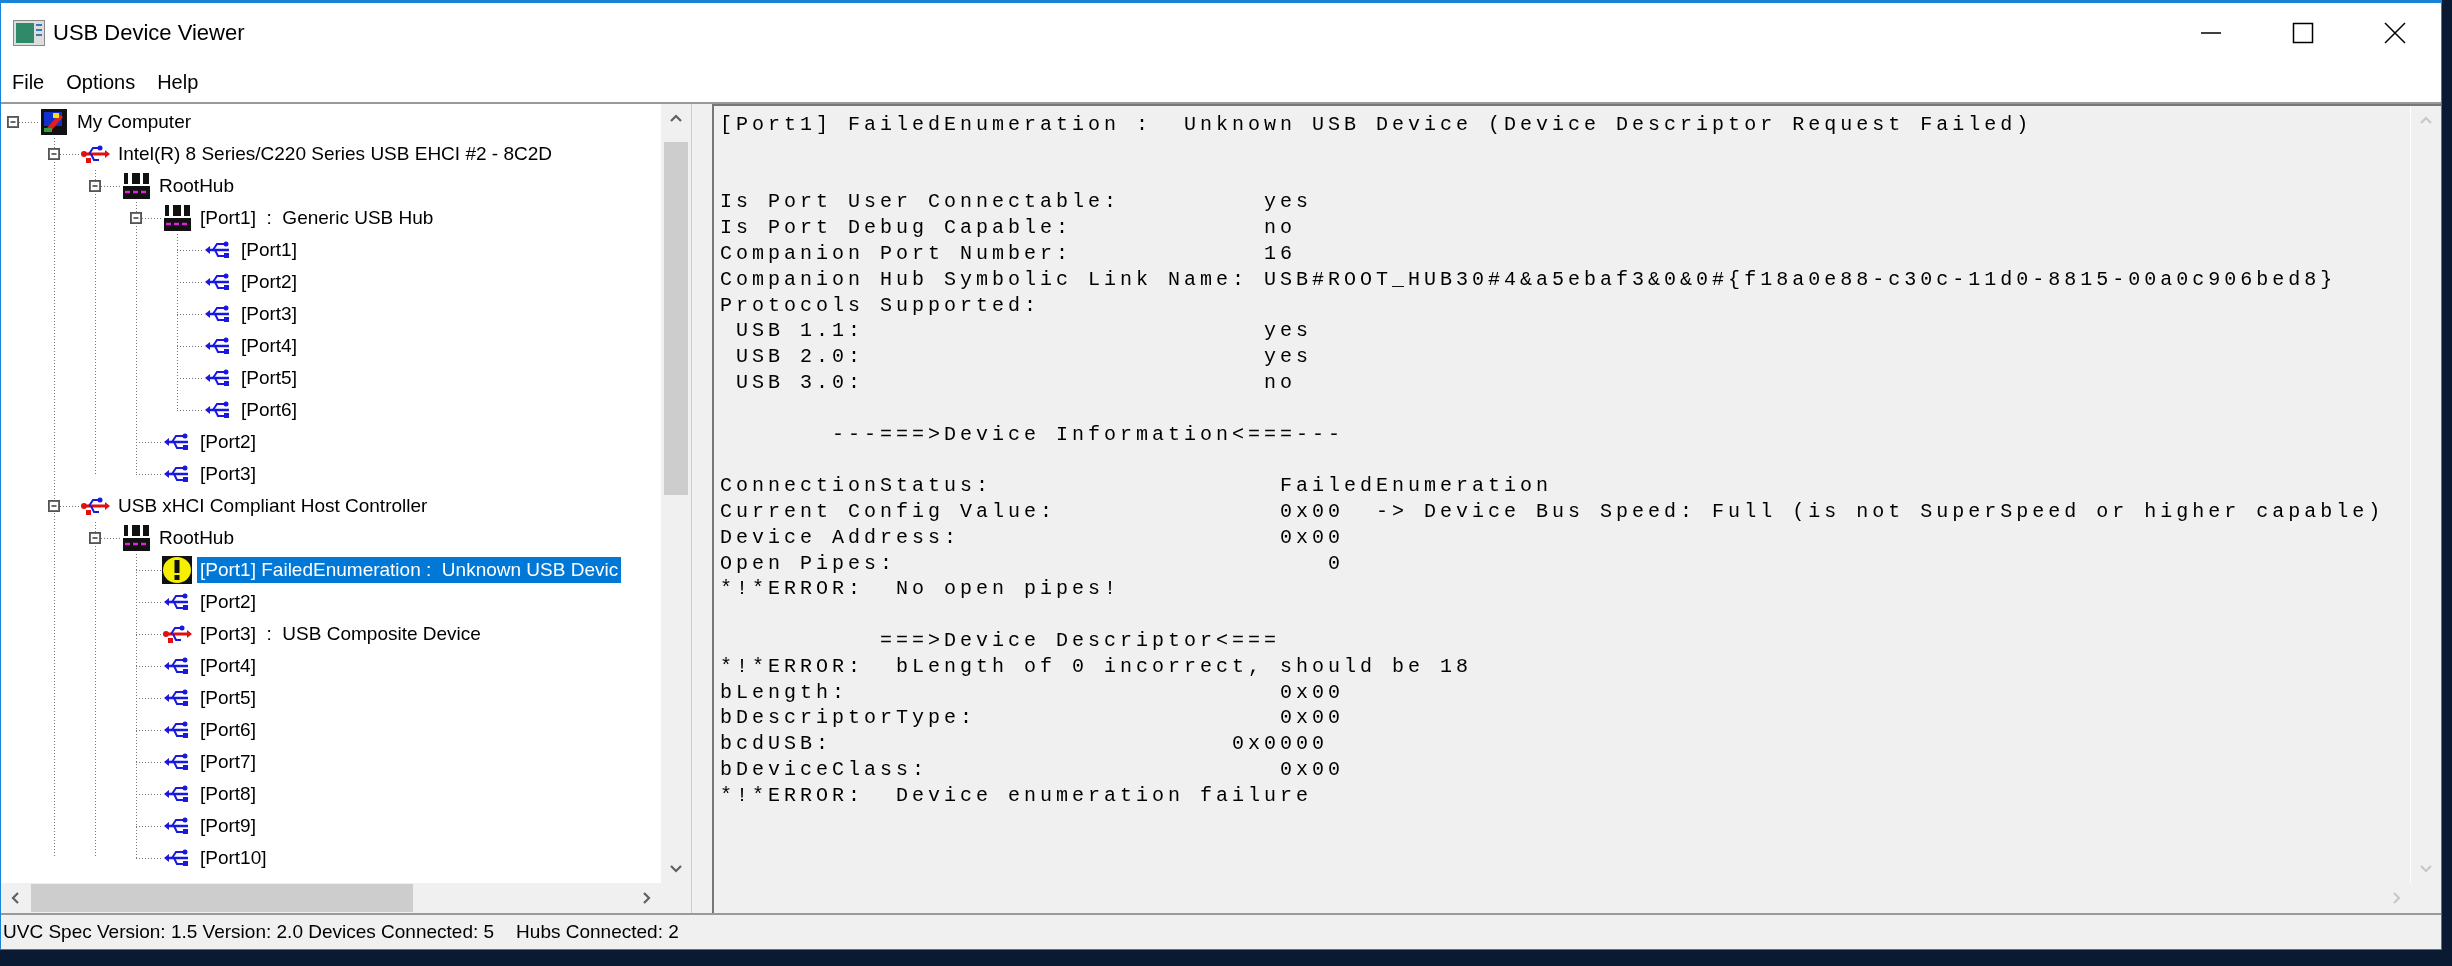 This screenshot has width=2452, height=966. What do you see at coordinates (1024, 357) in the screenshot?
I see `detail-line: USB 2.0: yes` at bounding box center [1024, 357].